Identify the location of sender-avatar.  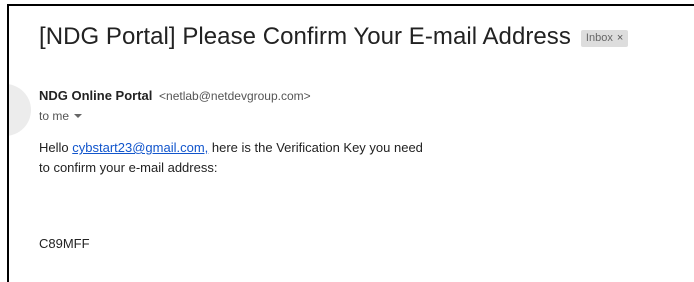
(20, 110).